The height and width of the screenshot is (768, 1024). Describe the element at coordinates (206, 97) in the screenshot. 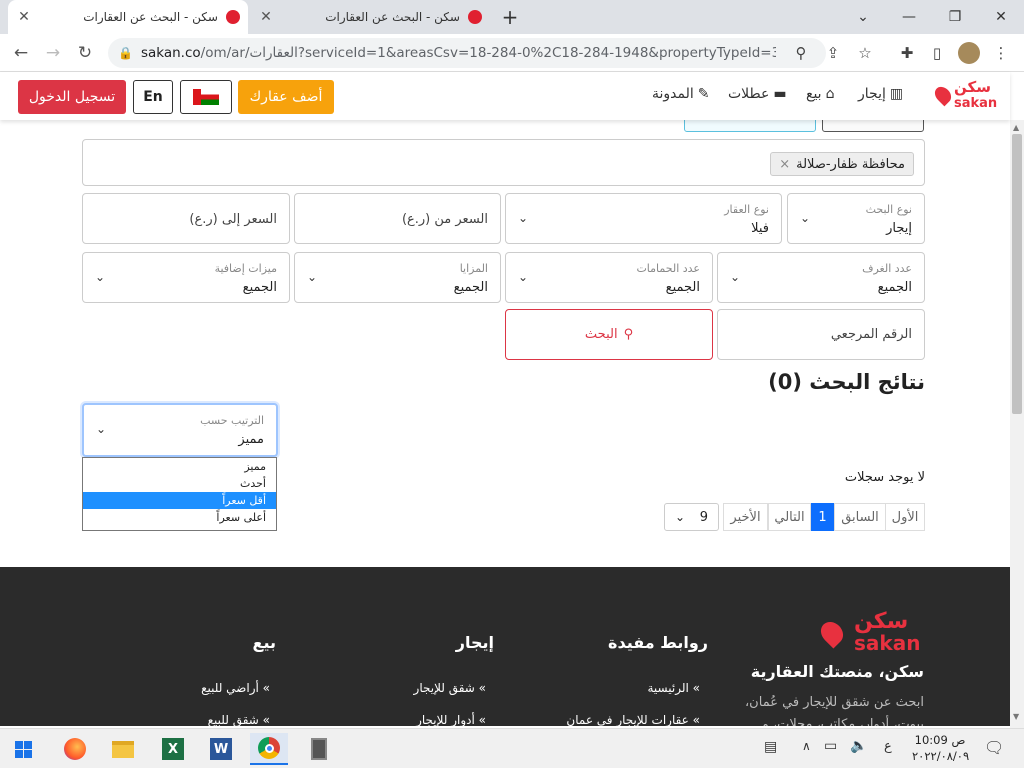

I see `oman-flag-button` at that location.